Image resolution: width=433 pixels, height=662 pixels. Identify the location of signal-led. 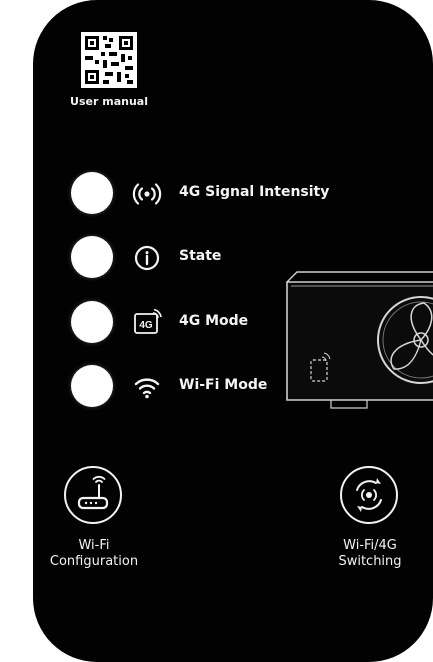
(92, 193).